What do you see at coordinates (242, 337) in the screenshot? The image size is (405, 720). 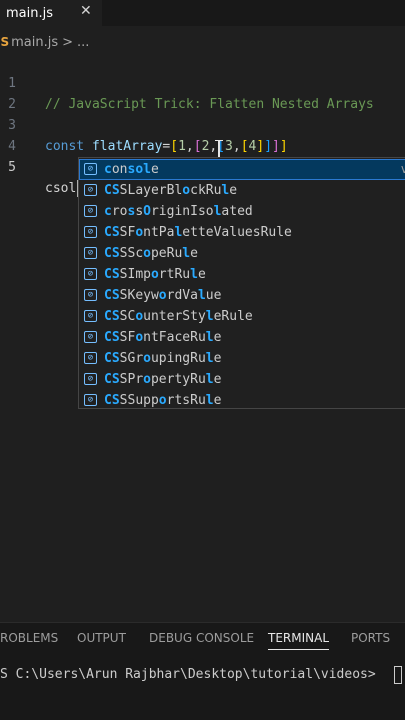 I see `suggestion-item: ⊘ CSSFontFaceRule` at bounding box center [242, 337].